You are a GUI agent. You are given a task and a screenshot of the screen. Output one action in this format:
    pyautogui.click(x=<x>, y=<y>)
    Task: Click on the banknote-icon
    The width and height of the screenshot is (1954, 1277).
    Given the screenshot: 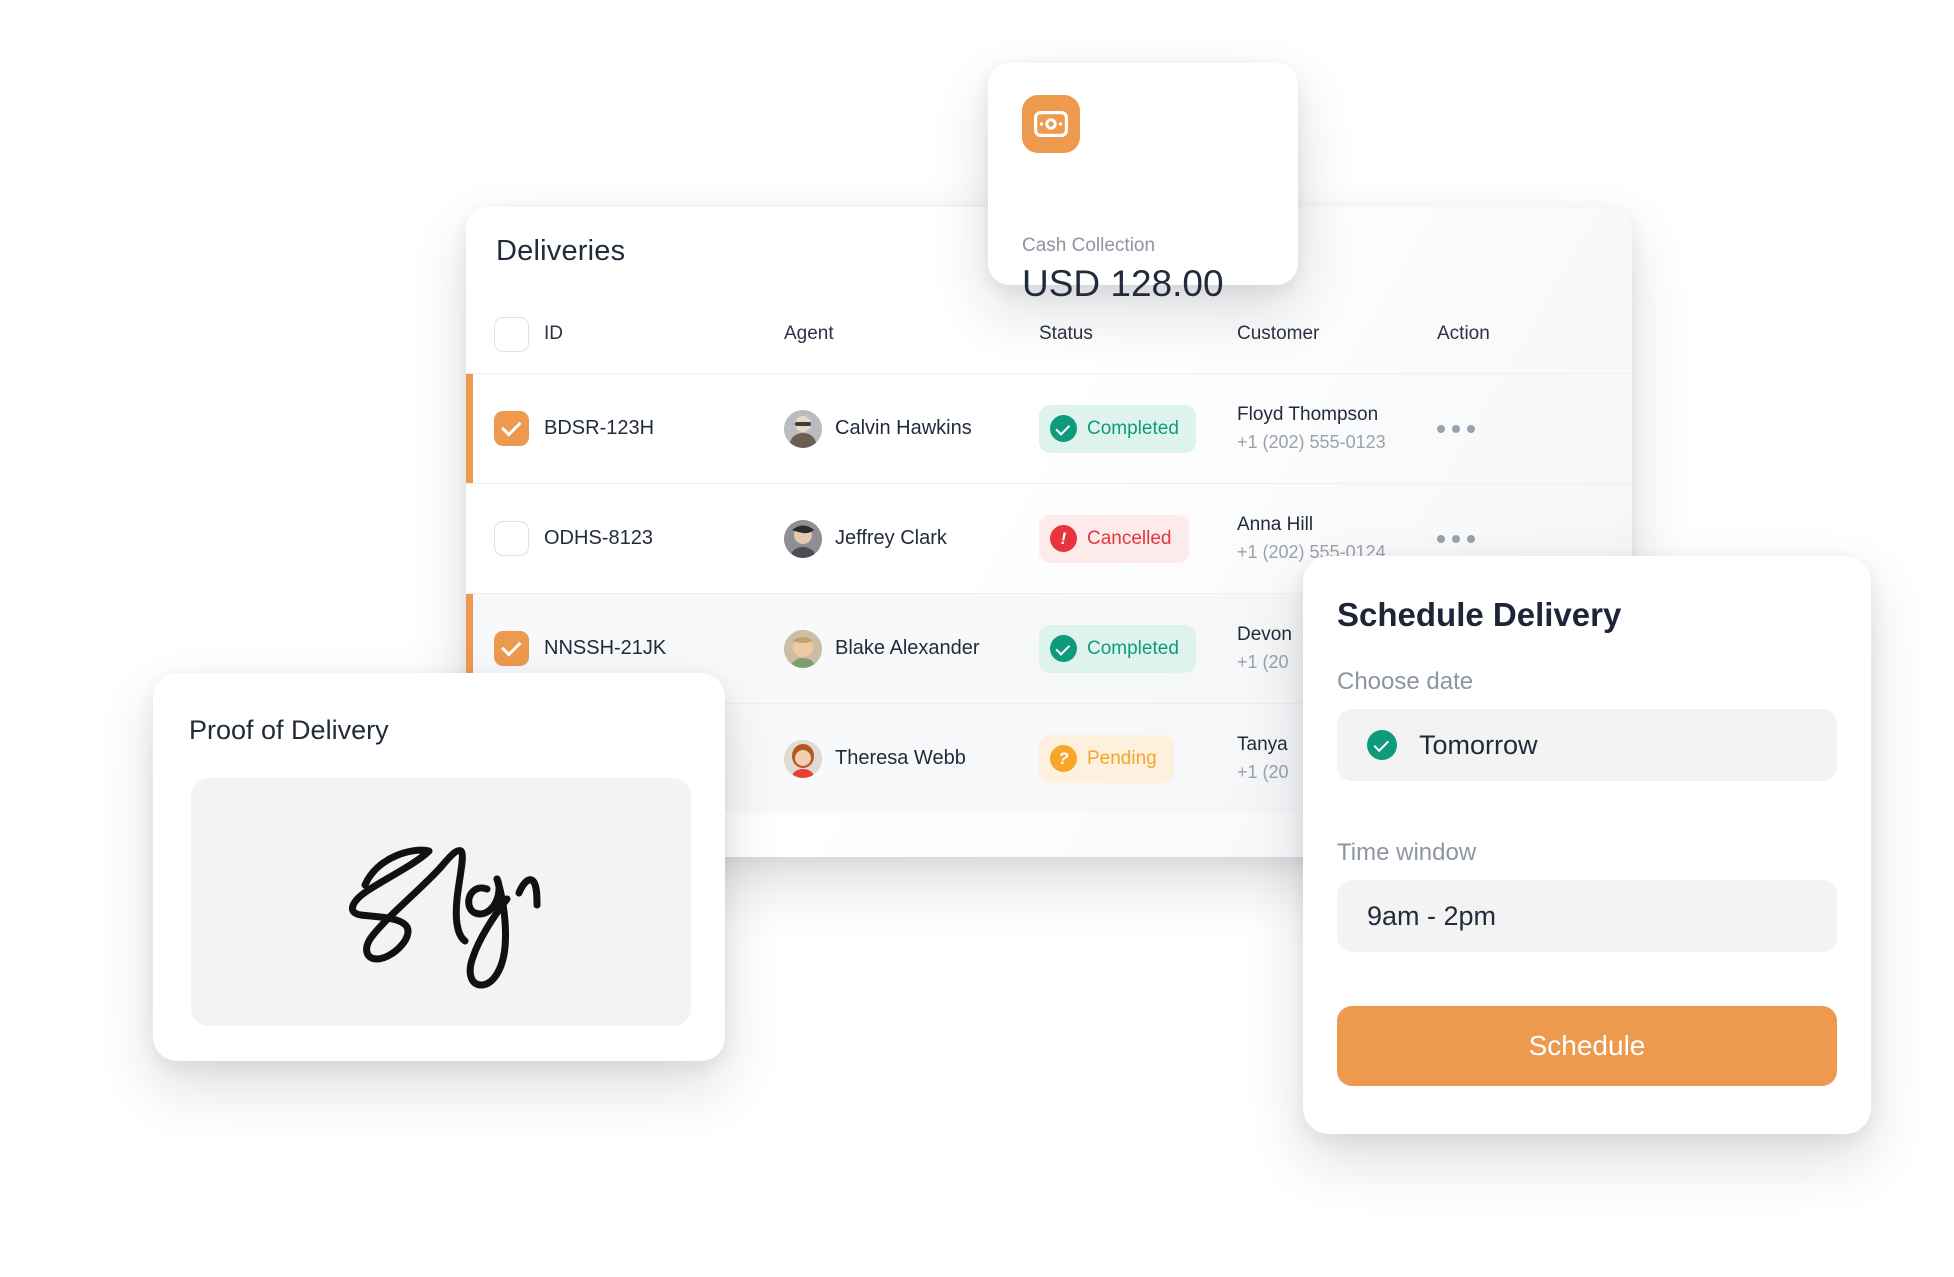 What is the action you would take?
    pyautogui.click(x=1051, y=124)
    